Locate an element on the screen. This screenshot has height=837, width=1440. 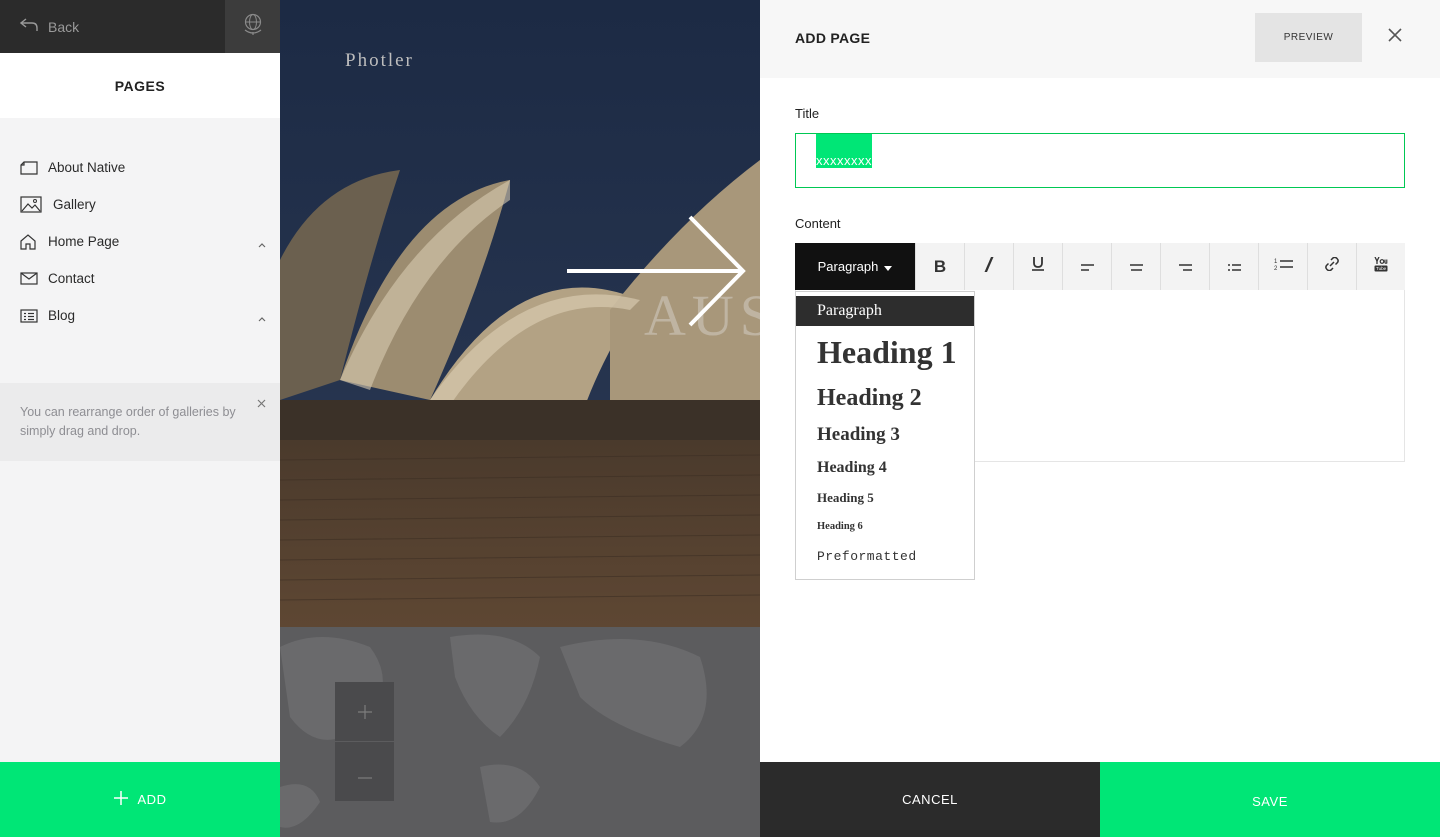
format-option-heading-3: Heading 3 is located at coordinates (885, 435).